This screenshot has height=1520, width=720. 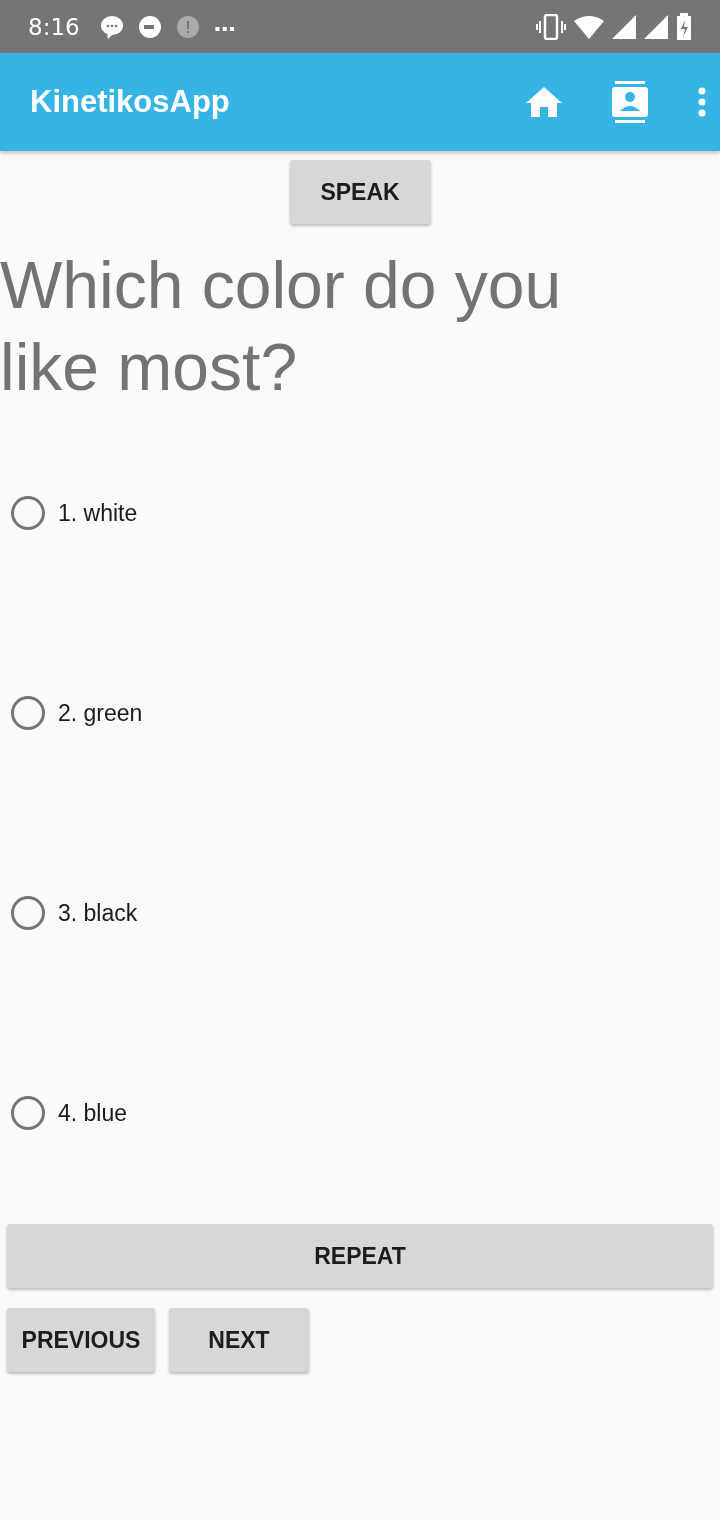 What do you see at coordinates (130, 102) in the screenshot?
I see `app-title: KinetikosApp` at bounding box center [130, 102].